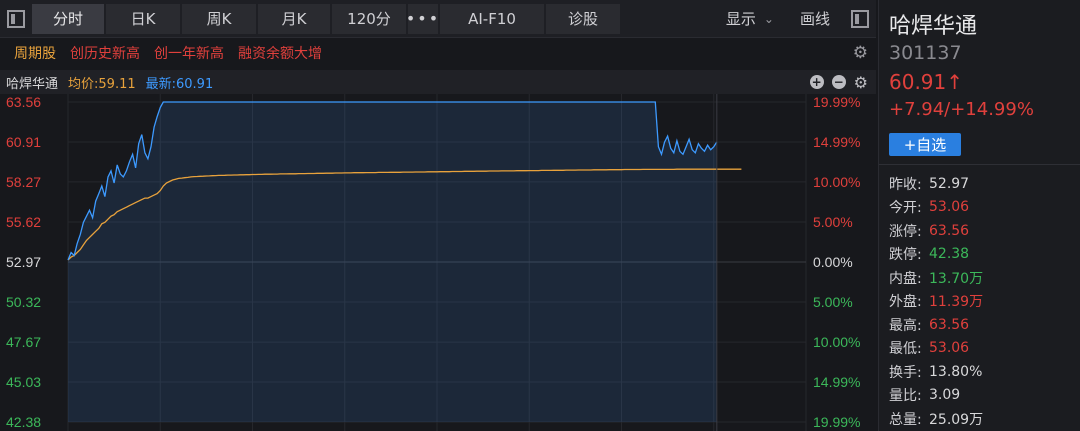 Image resolution: width=1080 pixels, height=431 pixels. I want to click on concept-tags-row: 周期股 创历史新高 创一年新高 融资余额大增 ⚙, so click(438, 53).